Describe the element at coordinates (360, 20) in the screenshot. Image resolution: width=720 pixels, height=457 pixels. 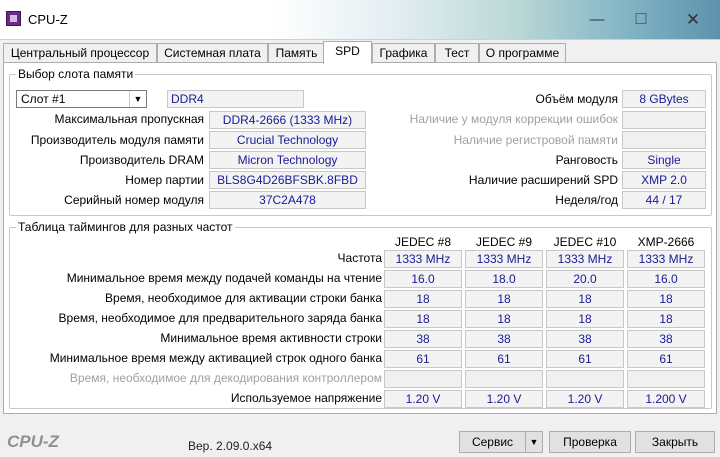
I see `title-bar: CPU-Z — ☐ ✕` at that location.